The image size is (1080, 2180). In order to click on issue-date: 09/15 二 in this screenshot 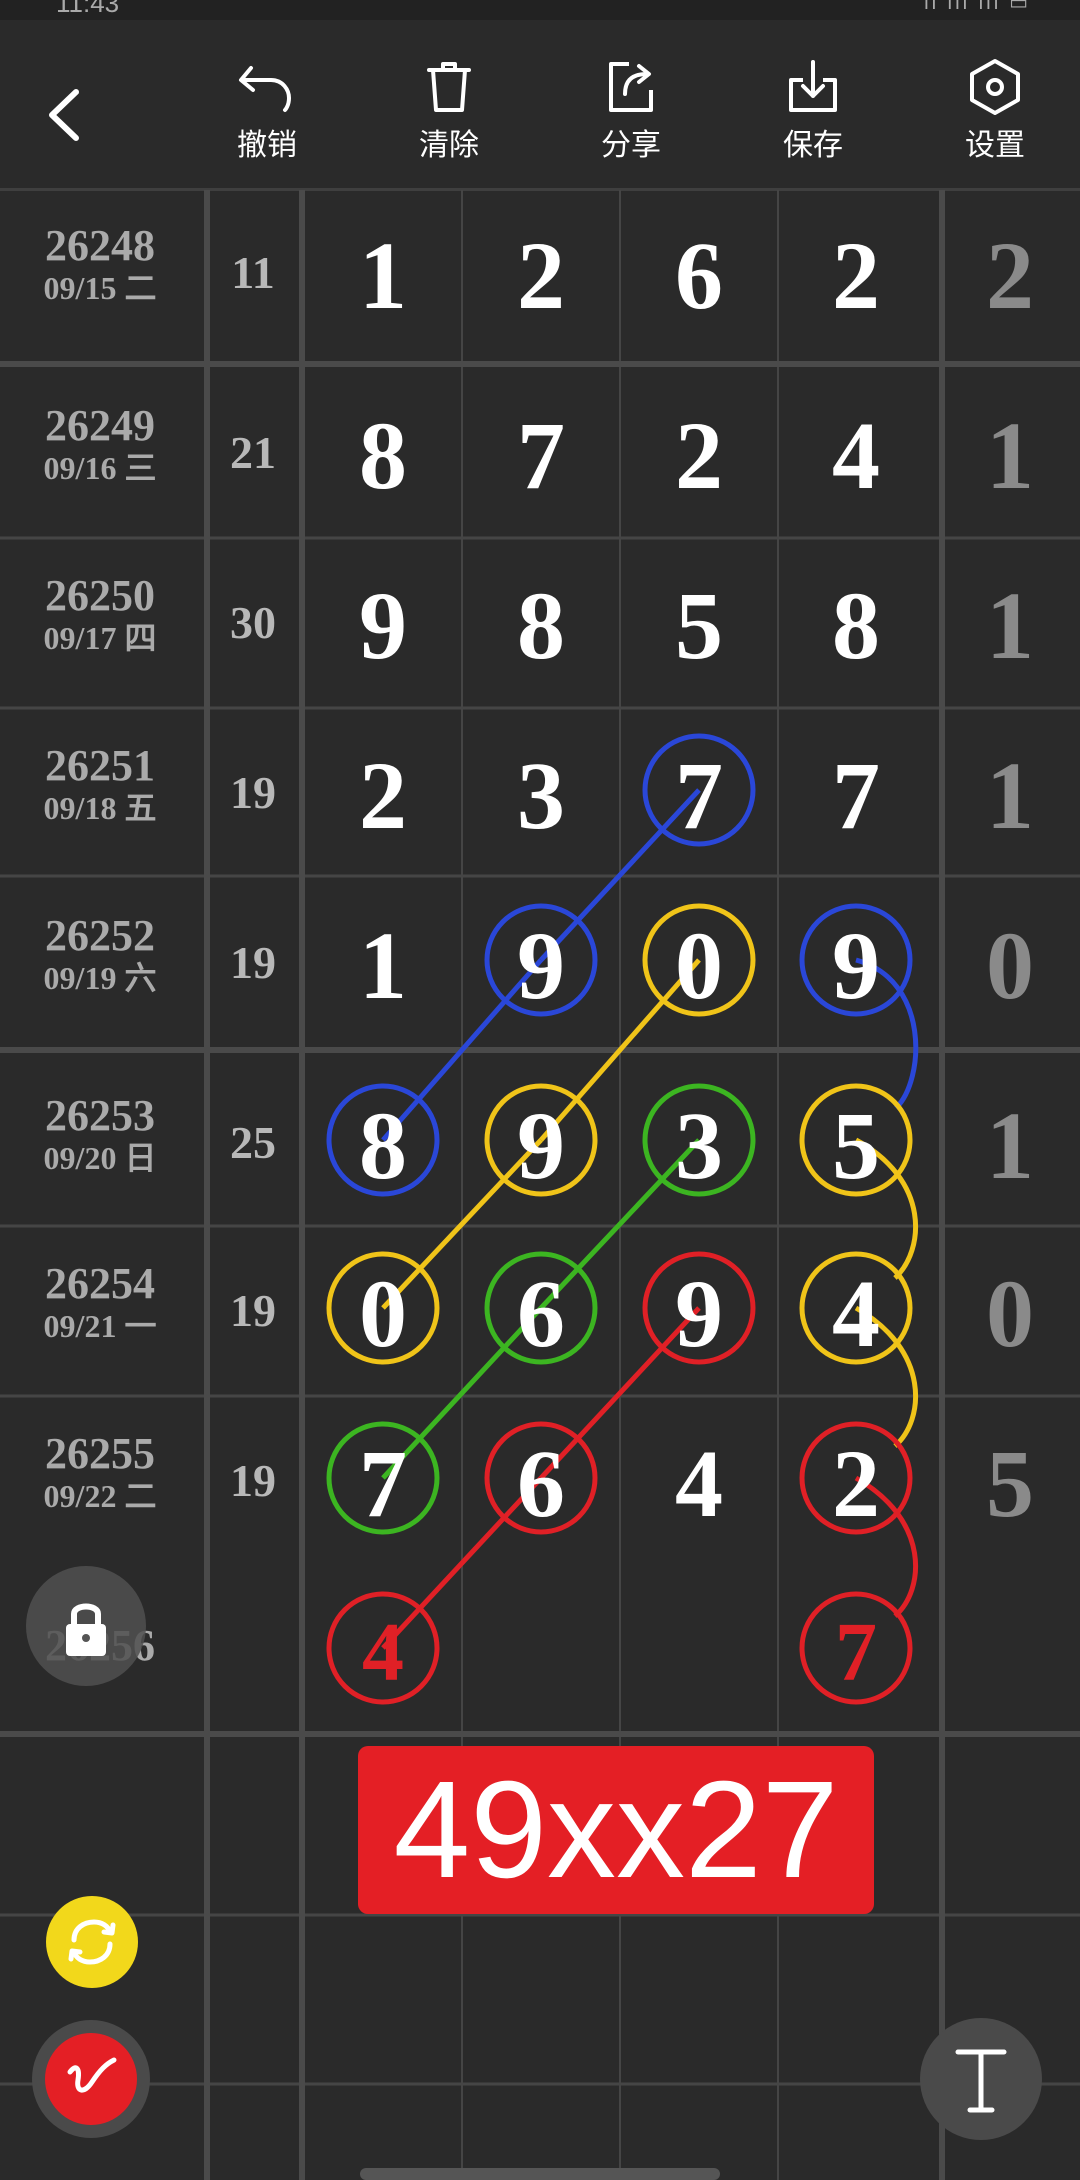, I will do `click(100, 288)`.